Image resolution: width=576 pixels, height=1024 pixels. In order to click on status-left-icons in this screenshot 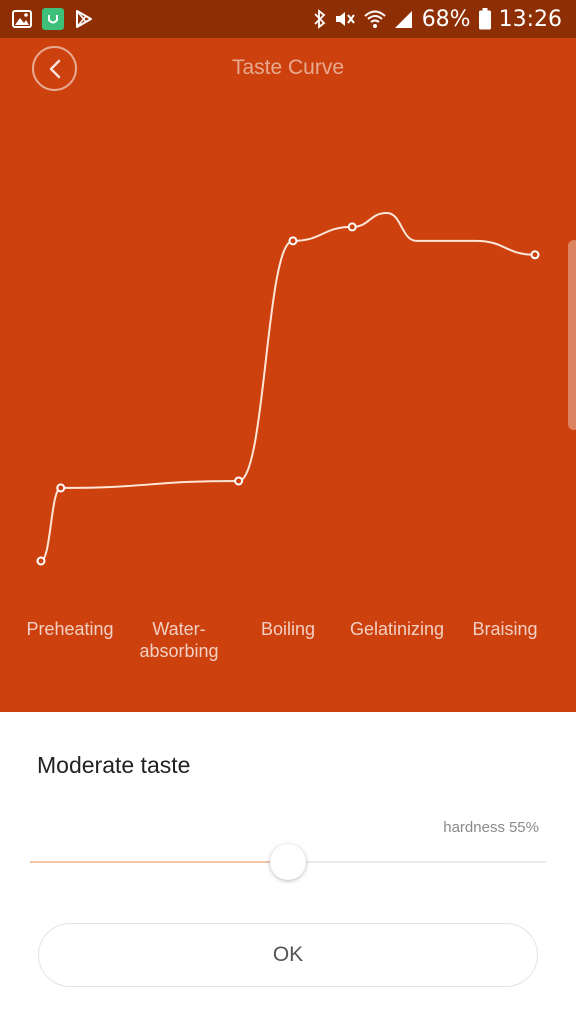, I will do `click(53, 19)`.